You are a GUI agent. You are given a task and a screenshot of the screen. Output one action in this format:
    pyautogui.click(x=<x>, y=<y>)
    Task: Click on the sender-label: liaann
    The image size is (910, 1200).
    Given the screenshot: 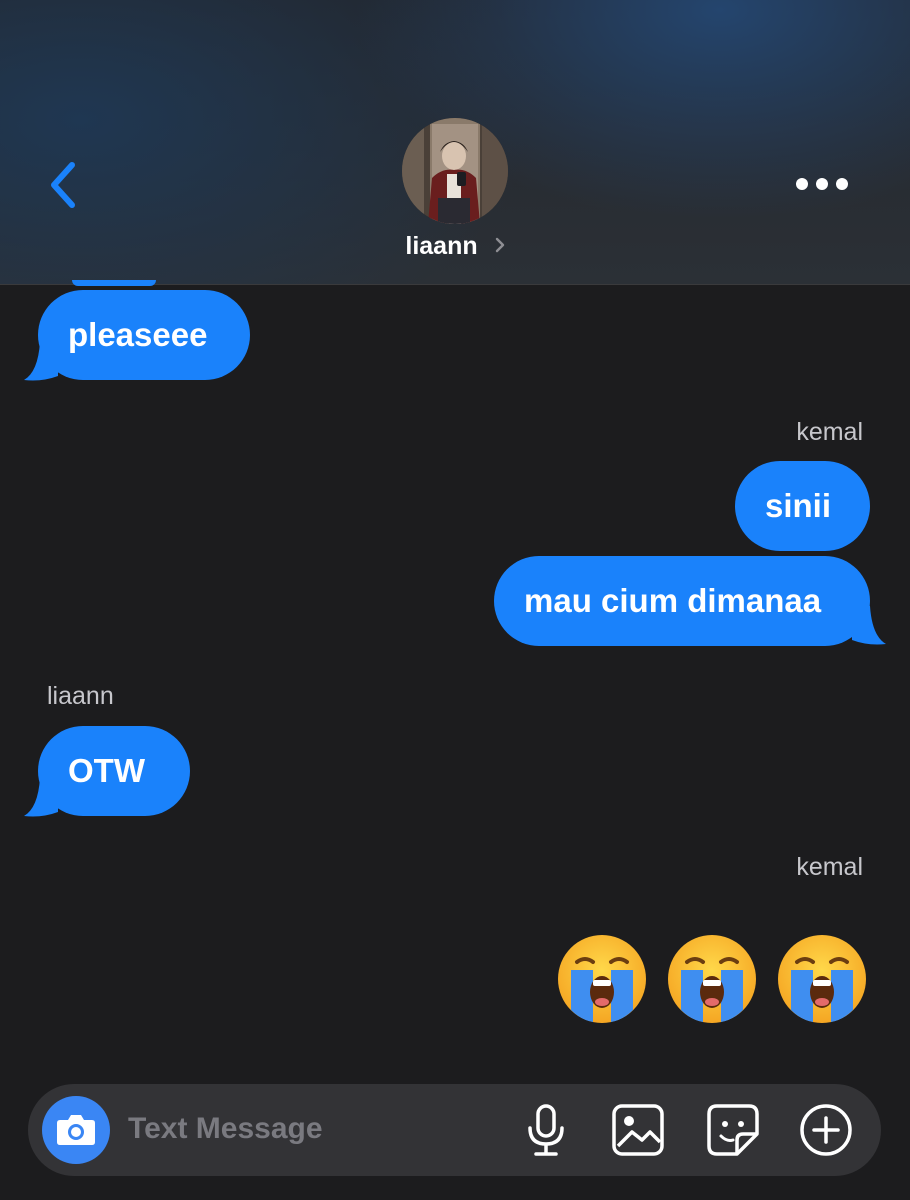 What is the action you would take?
    pyautogui.click(x=80, y=696)
    